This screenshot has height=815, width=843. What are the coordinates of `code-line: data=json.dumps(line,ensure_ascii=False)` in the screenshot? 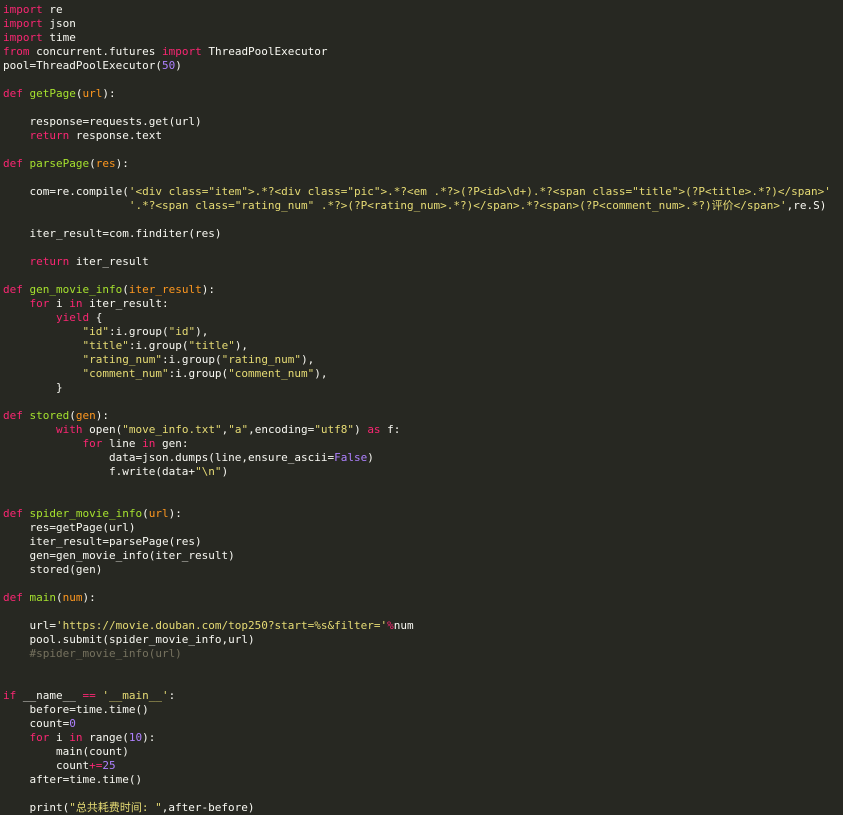 It's located at (423, 458).